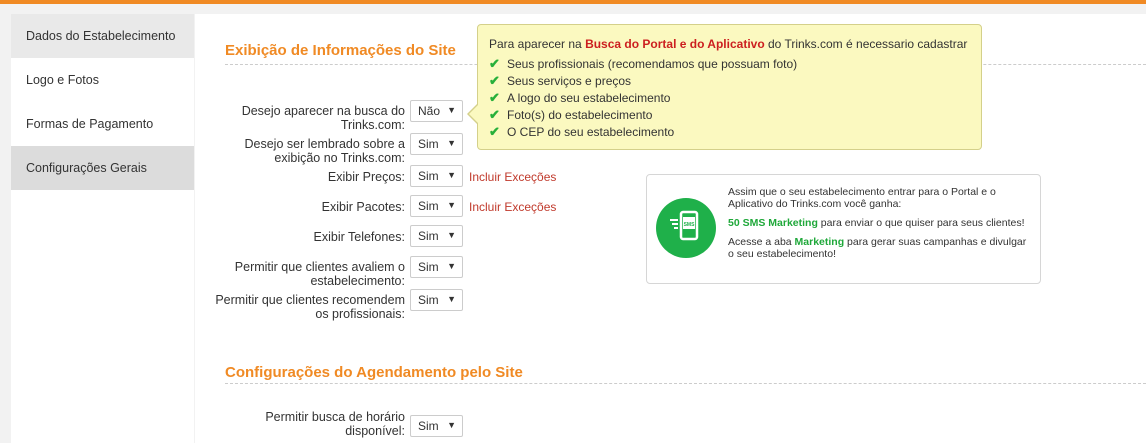 This screenshot has height=443, width=1146. I want to click on section-title-site: Exibição de Informações do Site, so click(340, 50).